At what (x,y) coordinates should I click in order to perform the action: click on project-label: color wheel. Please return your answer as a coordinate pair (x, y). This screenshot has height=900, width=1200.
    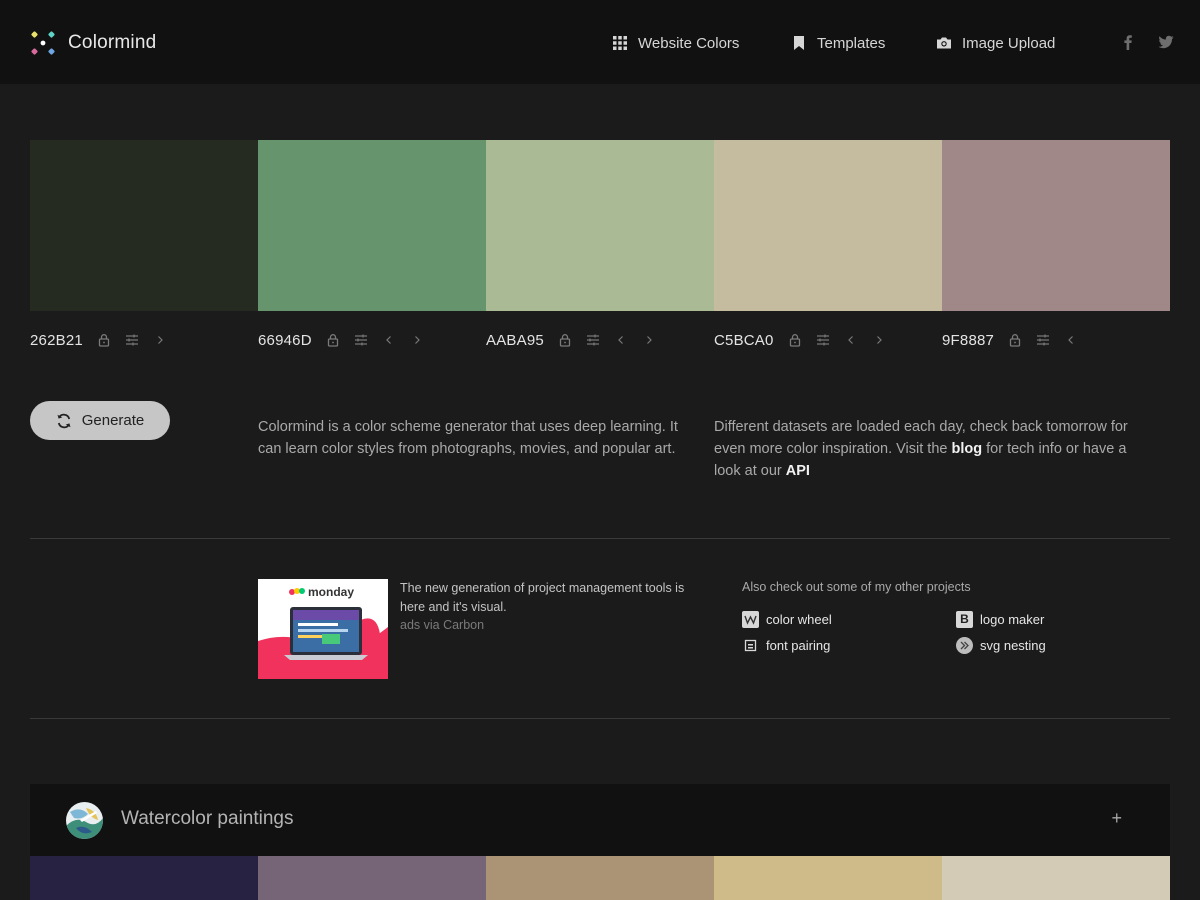
    Looking at the image, I should click on (799, 619).